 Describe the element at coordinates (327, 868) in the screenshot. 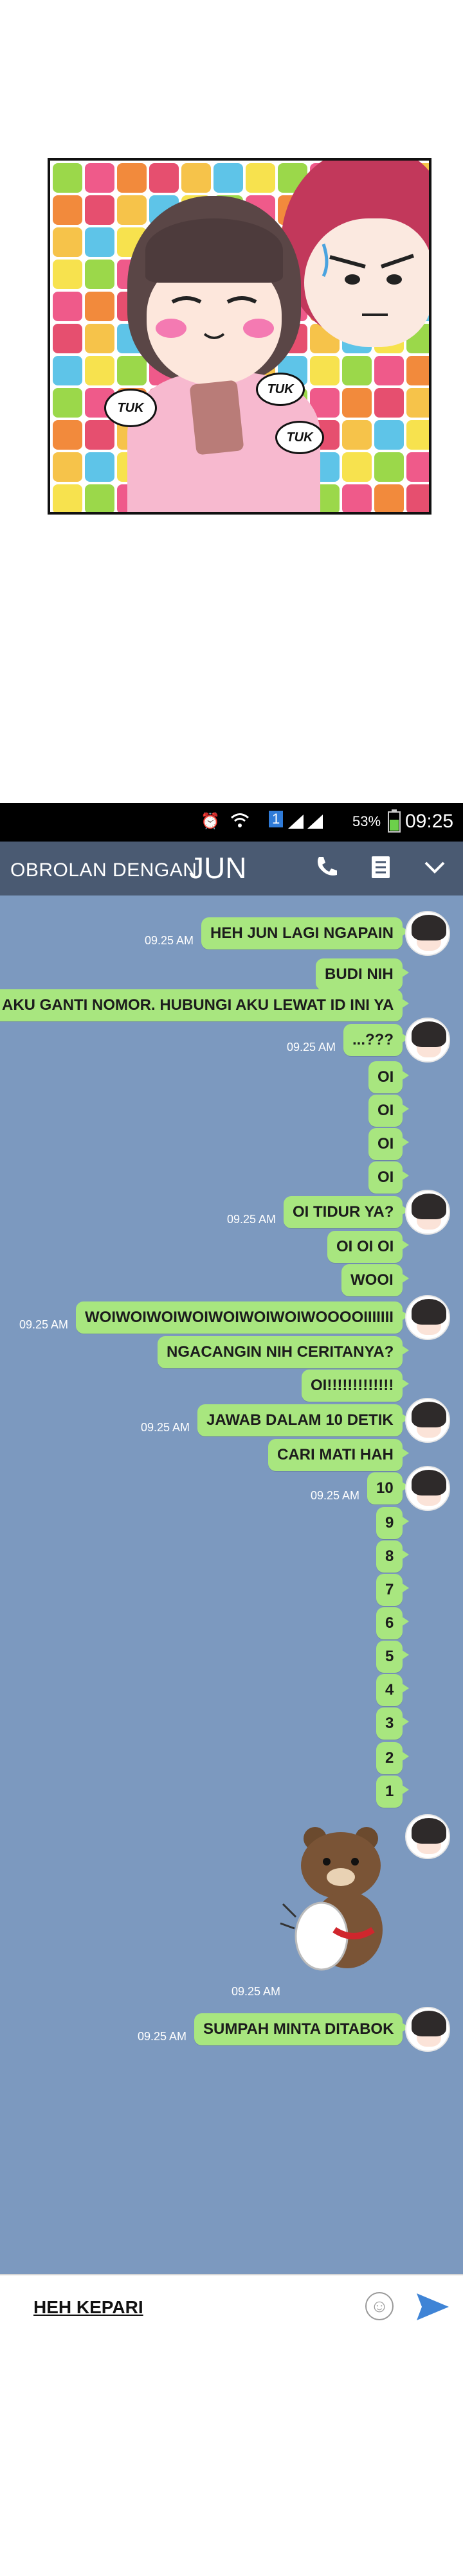

I see `phone-icon` at that location.